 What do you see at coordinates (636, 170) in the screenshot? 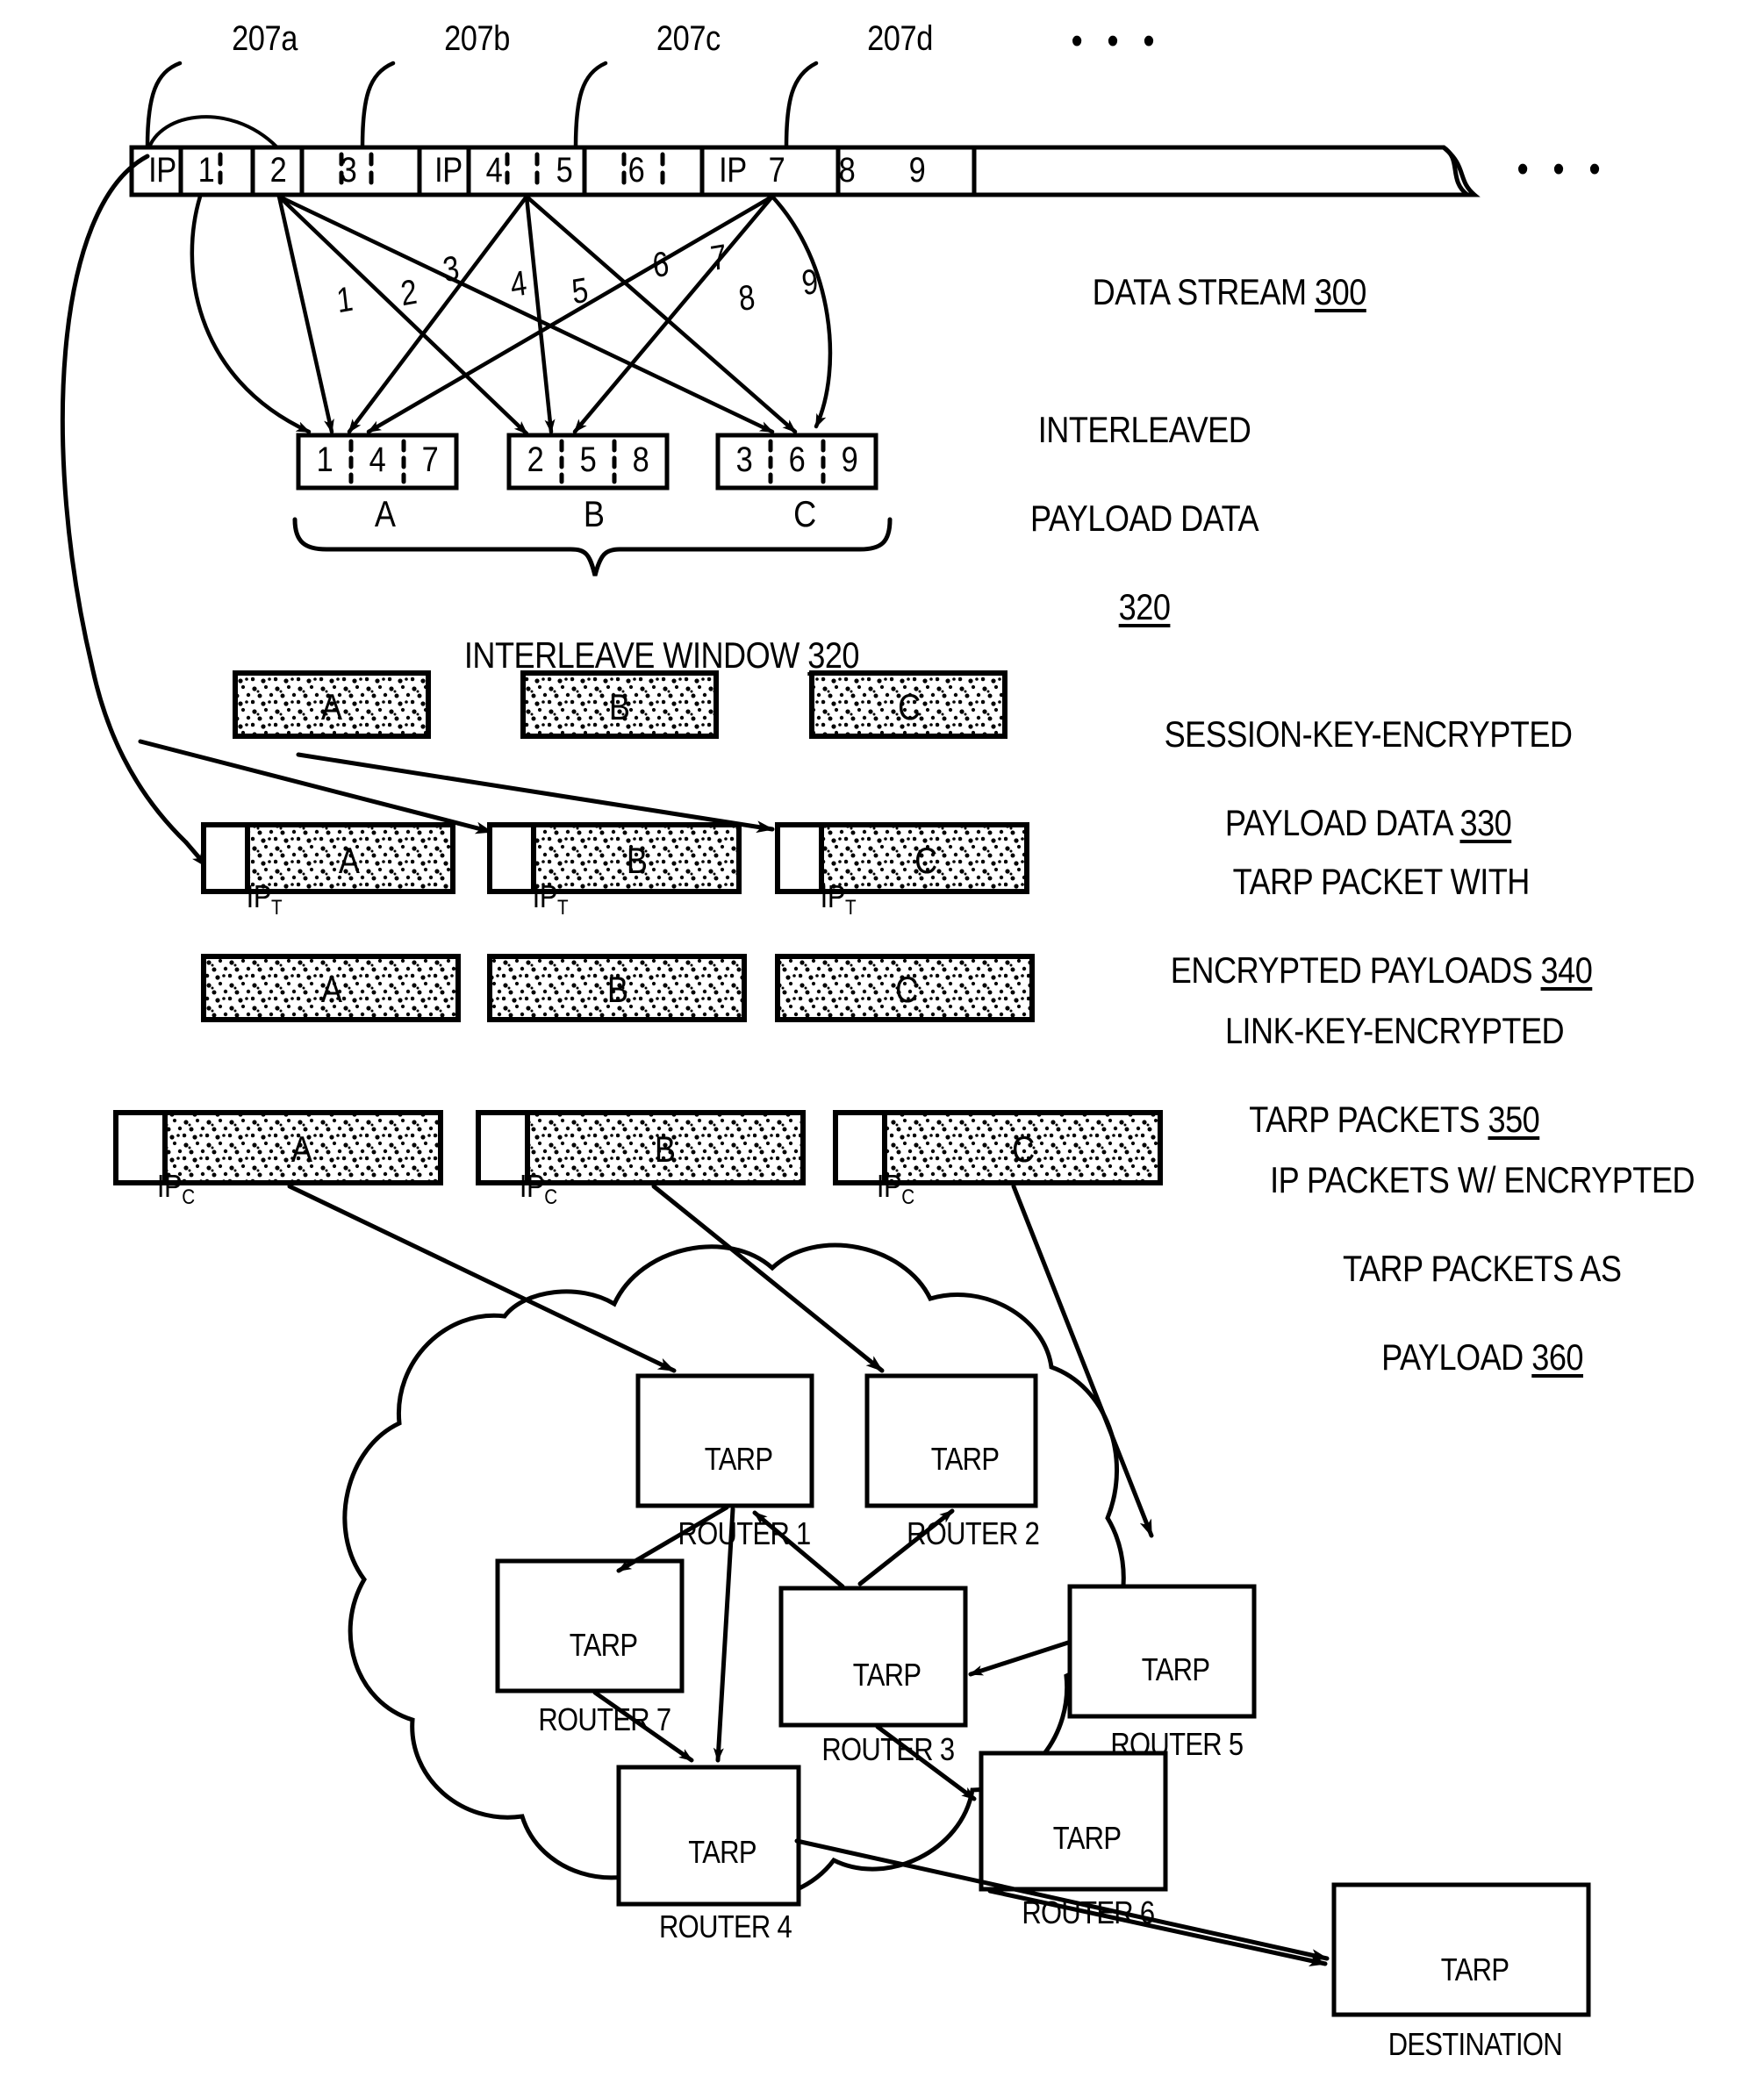
I see `ds-cell-6: 6` at bounding box center [636, 170].